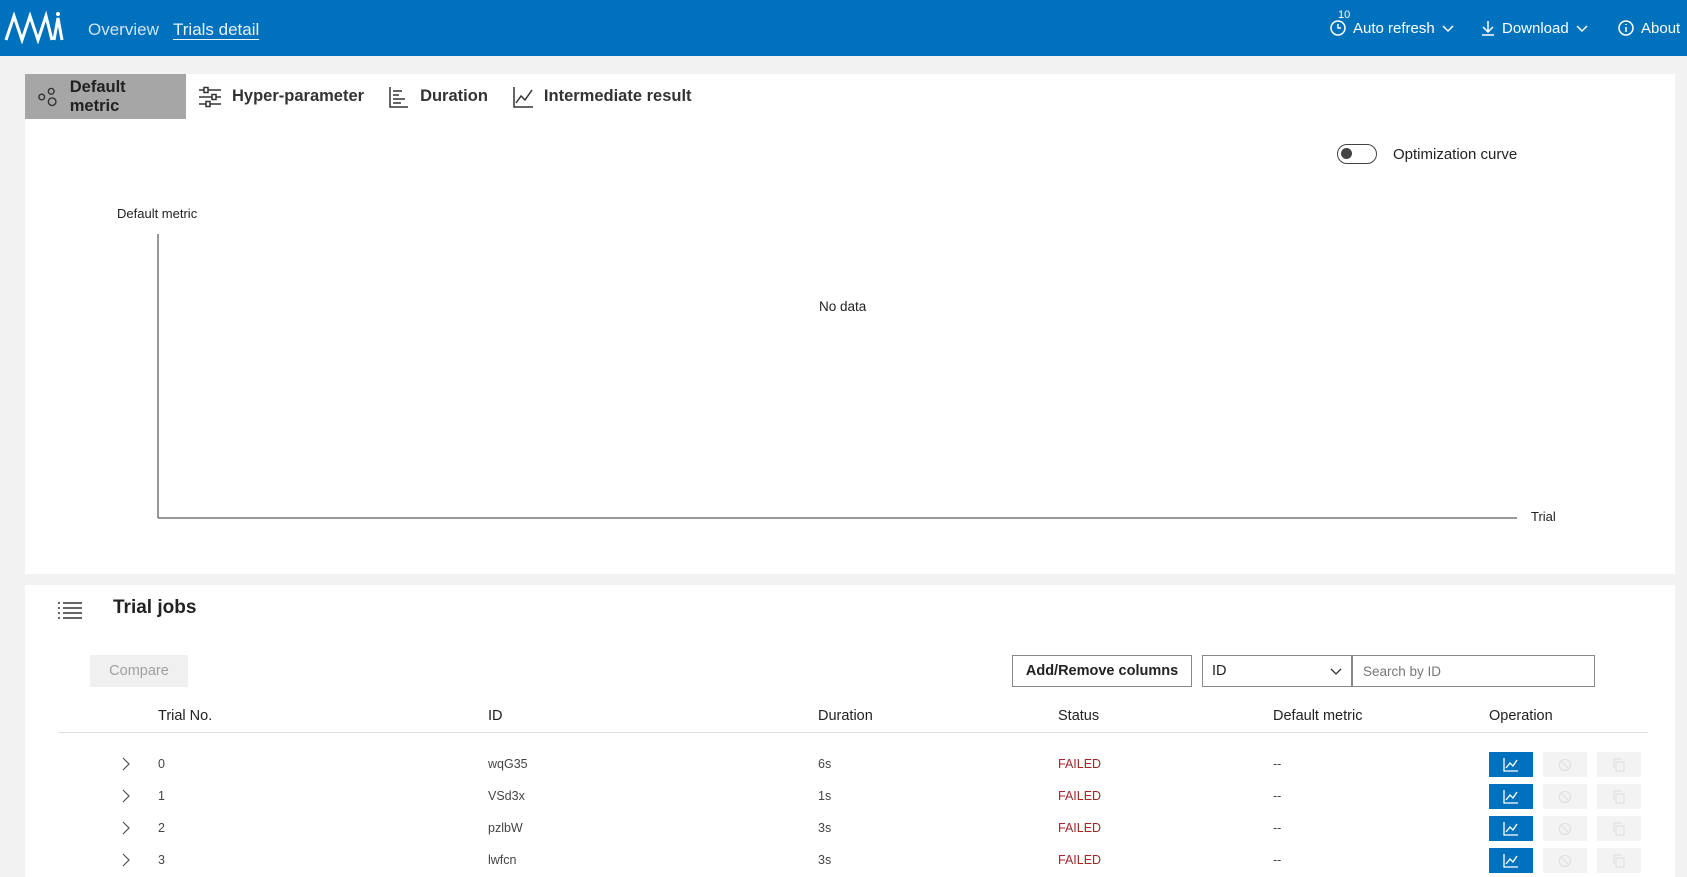 Image resolution: width=1687 pixels, height=877 pixels. I want to click on compare-button: Compare, so click(139, 671).